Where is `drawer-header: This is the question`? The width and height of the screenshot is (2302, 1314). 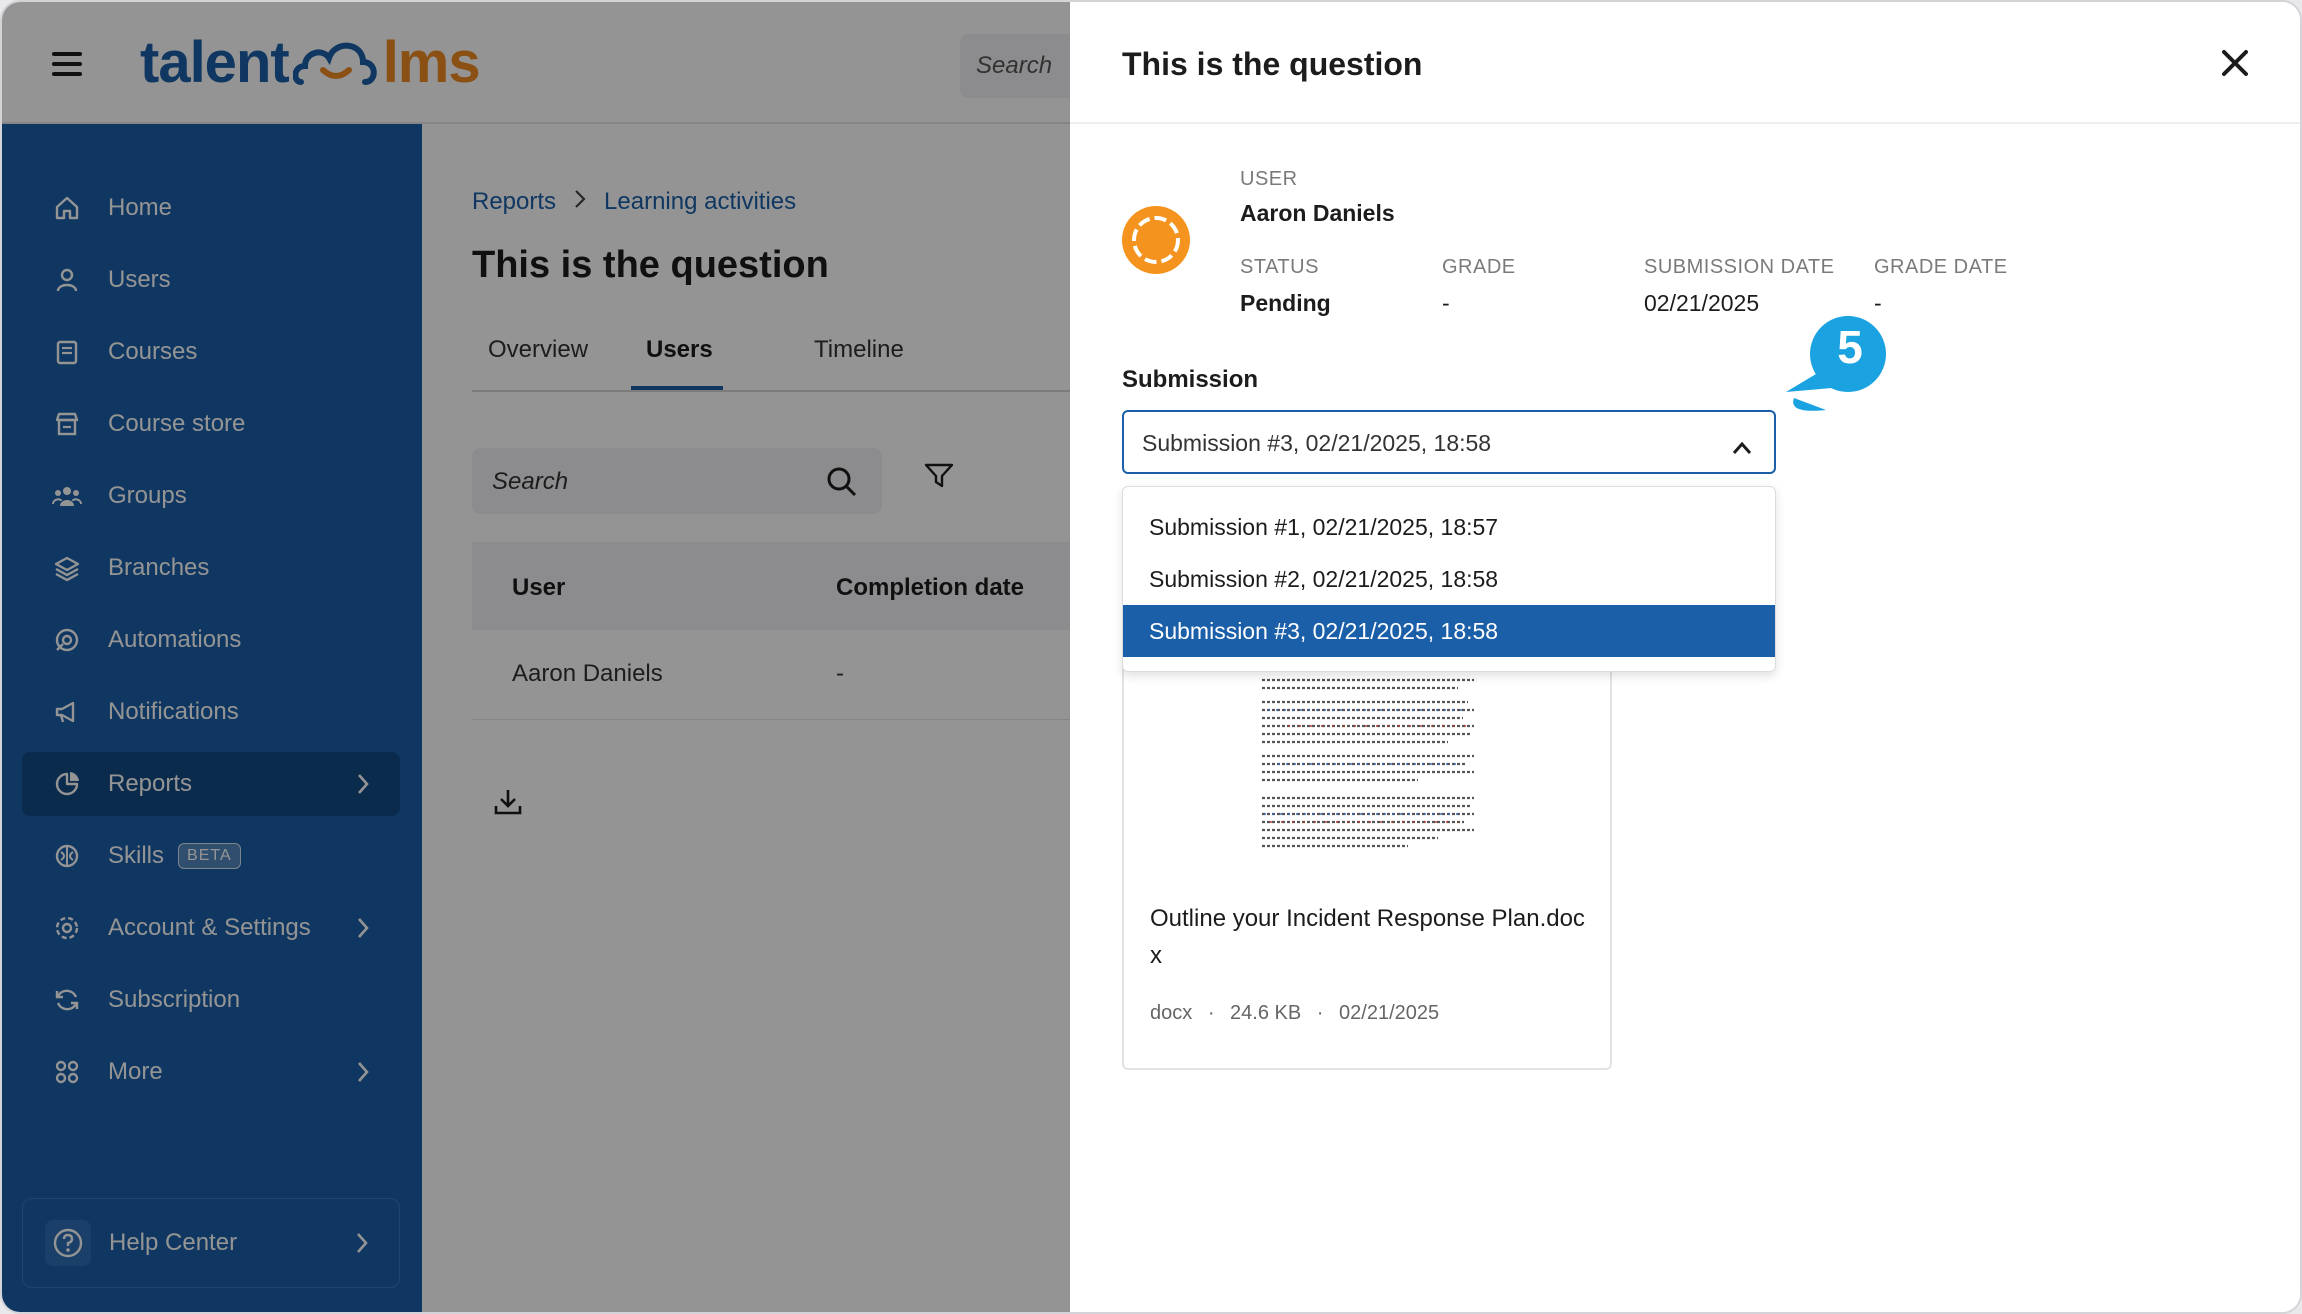 drawer-header: This is the question is located at coordinates (1685, 63).